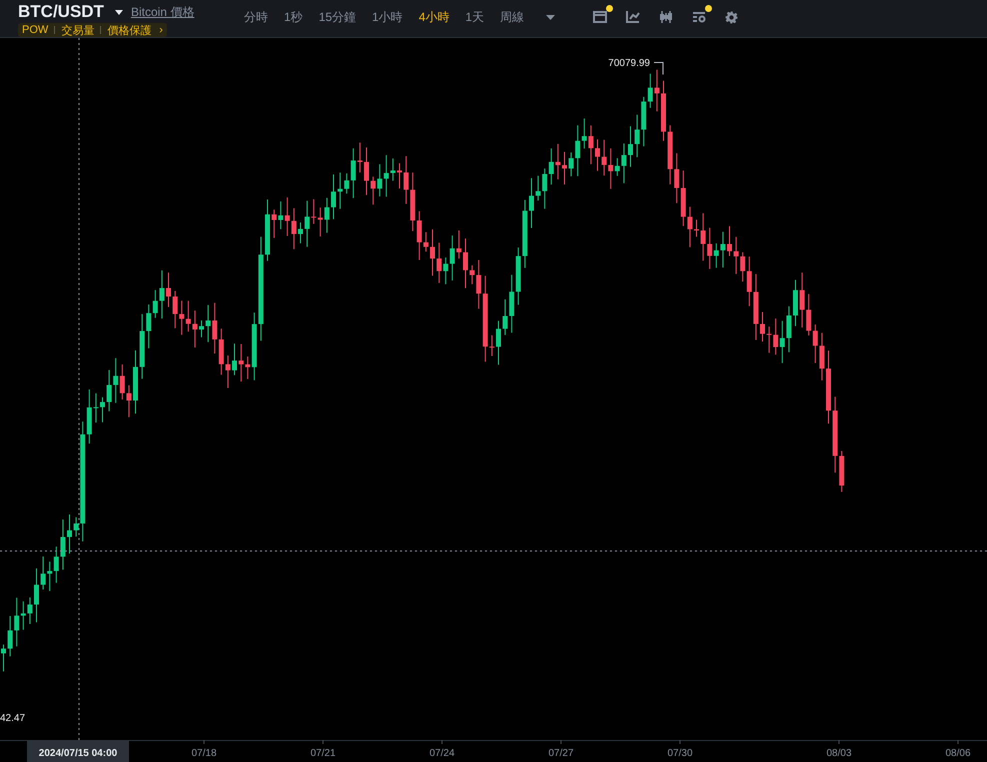  Describe the element at coordinates (61, 12) in the screenshot. I see `pair-title: BTC/USDT` at that location.